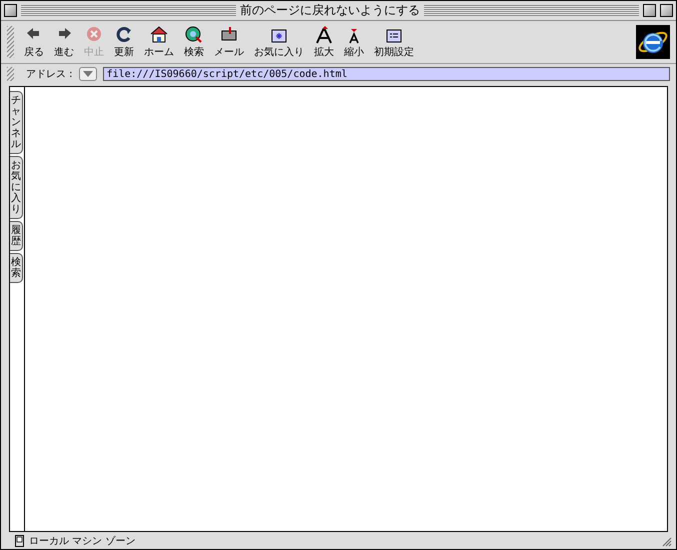 The width and height of the screenshot is (677, 550). What do you see at coordinates (16, 187) in the screenshot?
I see `side-tab: お気に入り` at bounding box center [16, 187].